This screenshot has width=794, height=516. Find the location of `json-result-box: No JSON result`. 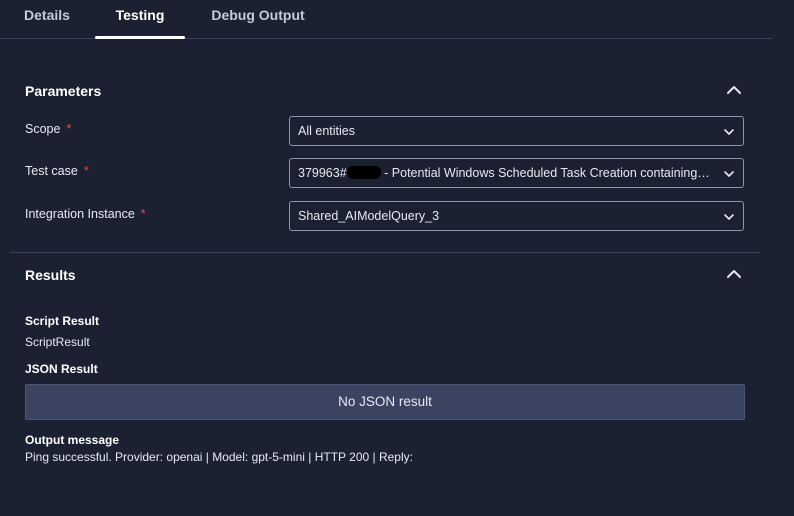

json-result-box: No JSON result is located at coordinates (385, 402).